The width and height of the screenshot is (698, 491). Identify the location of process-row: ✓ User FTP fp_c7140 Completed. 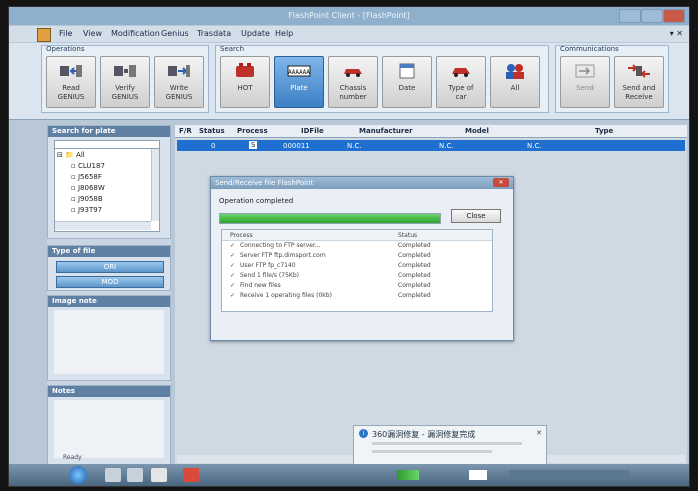
(330, 265).